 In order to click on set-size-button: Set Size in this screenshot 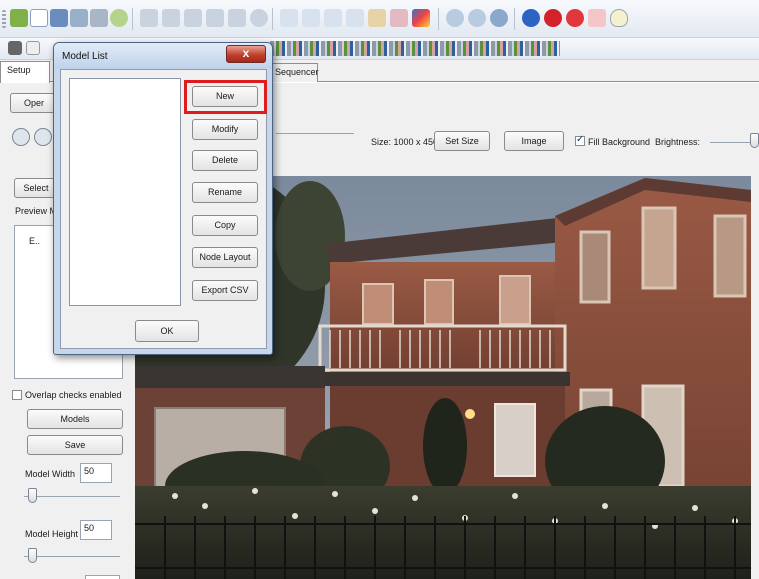, I will do `click(462, 141)`.